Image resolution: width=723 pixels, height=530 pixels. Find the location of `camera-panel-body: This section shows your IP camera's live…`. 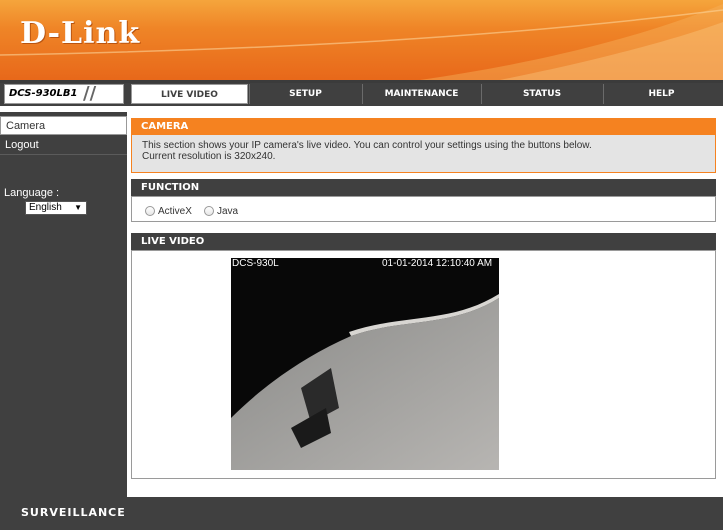

camera-panel-body: This section shows your IP camera's live… is located at coordinates (423, 154).